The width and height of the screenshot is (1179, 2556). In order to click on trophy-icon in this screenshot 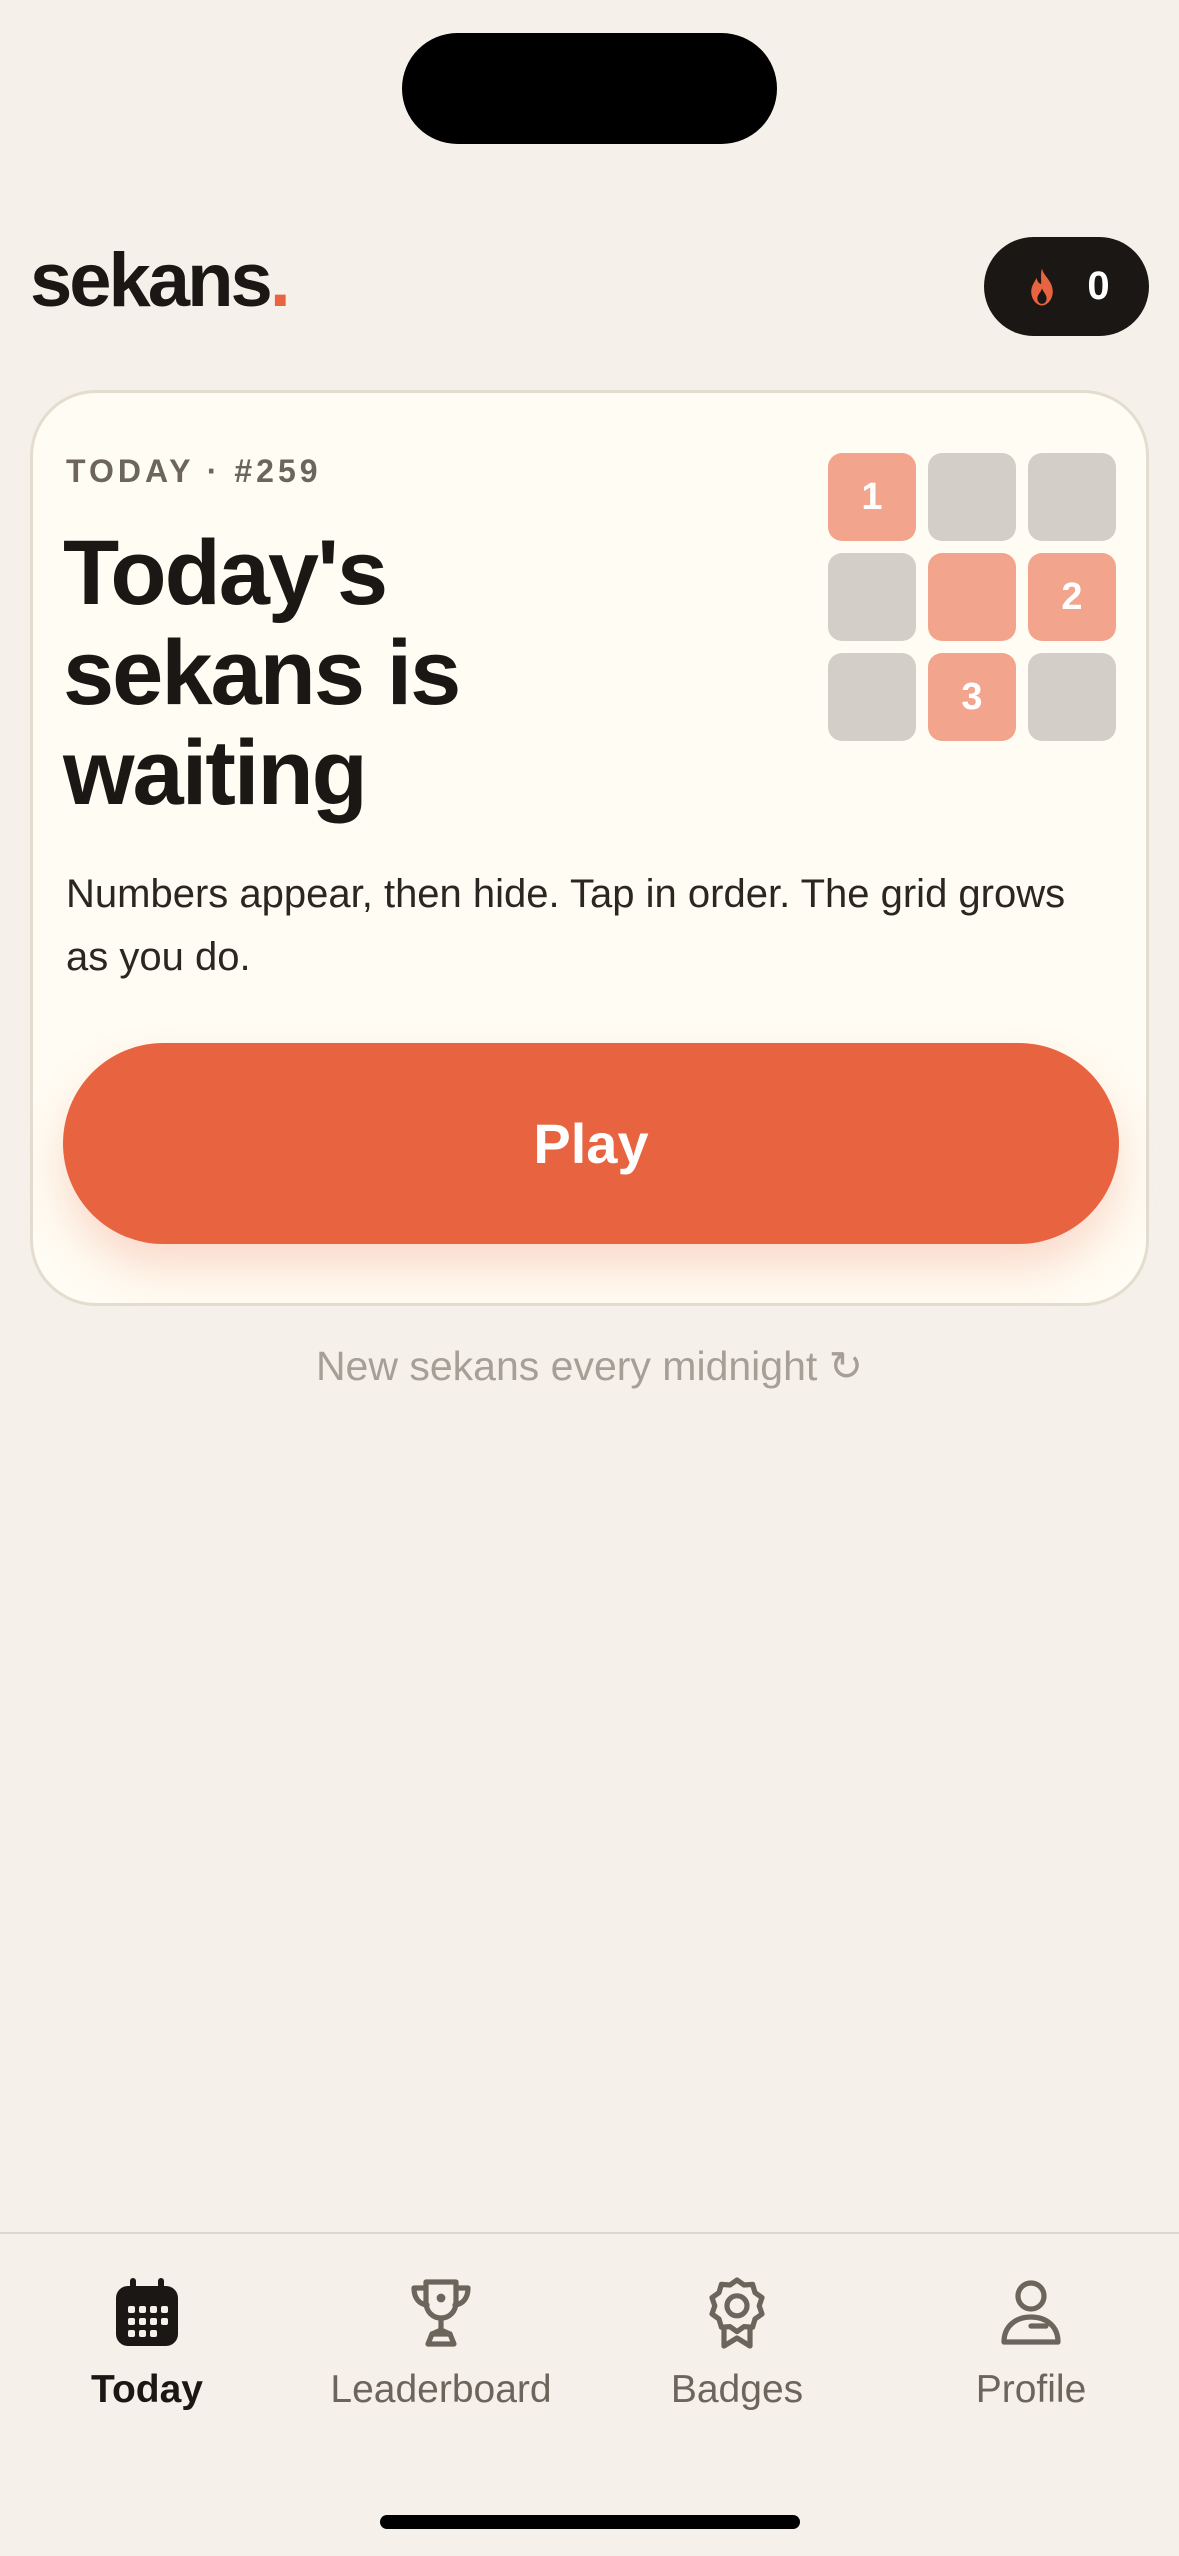, I will do `click(441, 2313)`.